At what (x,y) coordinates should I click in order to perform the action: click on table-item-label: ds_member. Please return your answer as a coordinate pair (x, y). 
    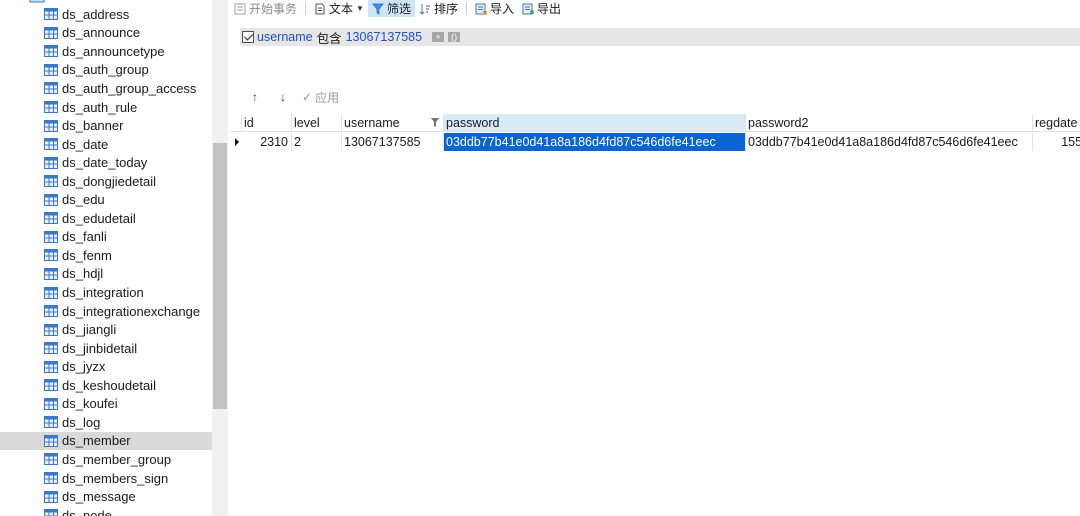
    Looking at the image, I should click on (96, 441).